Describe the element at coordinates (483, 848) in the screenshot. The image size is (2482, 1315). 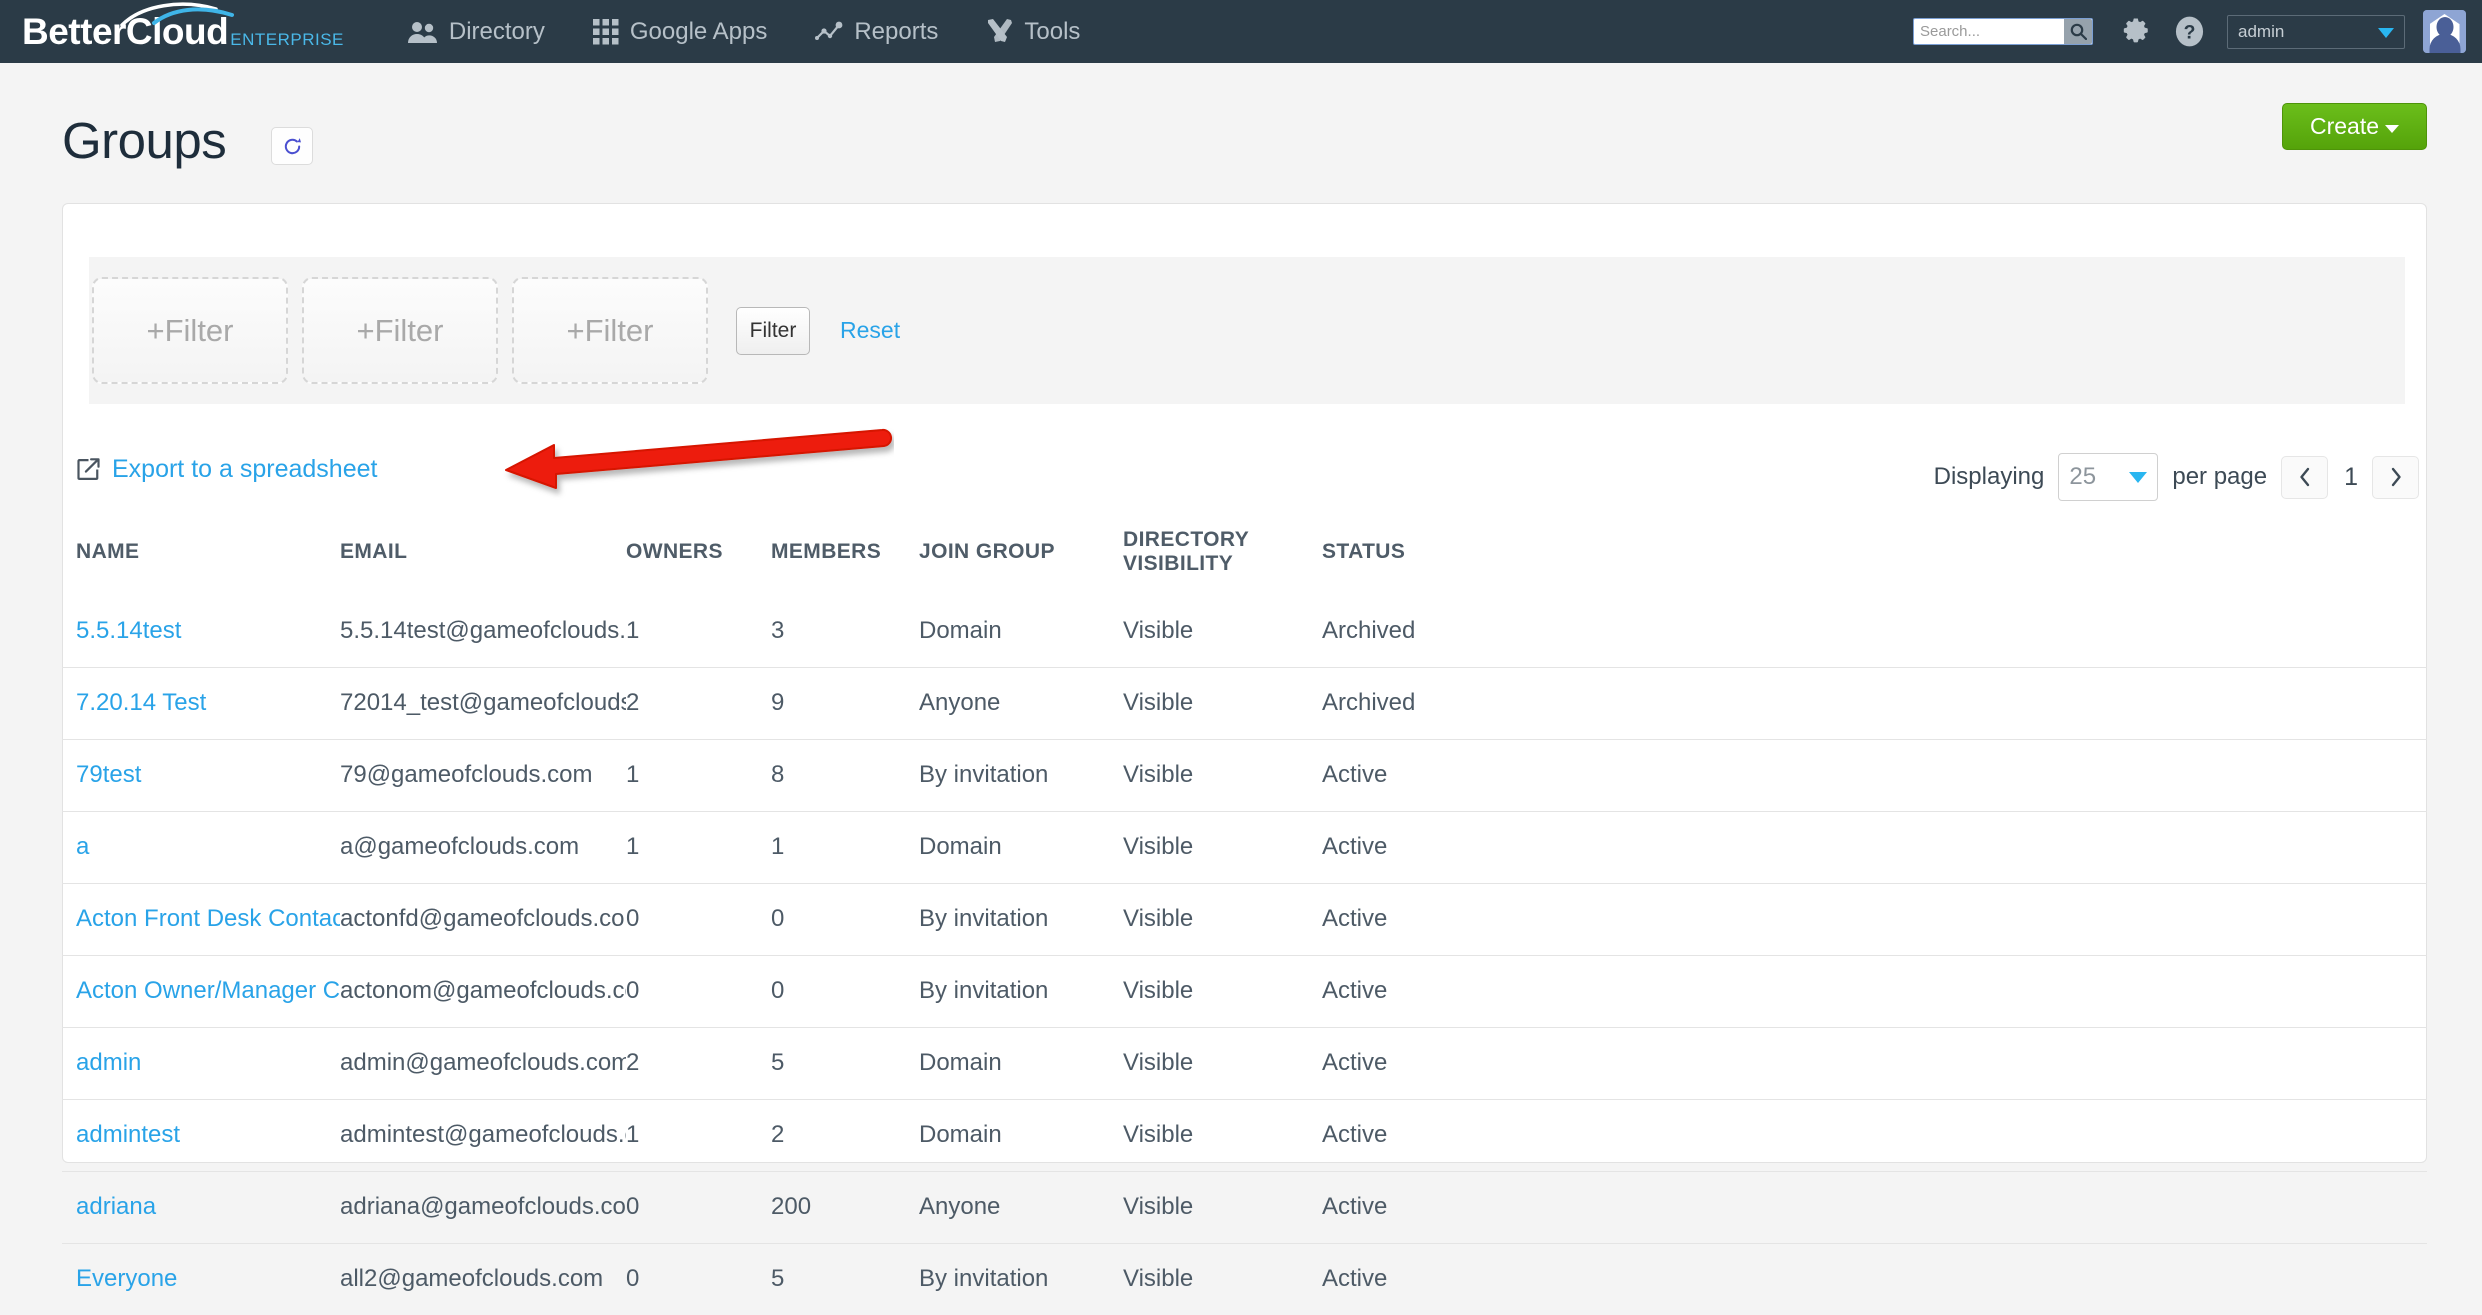
I see `cell-email: a@gameofclouds.com` at that location.